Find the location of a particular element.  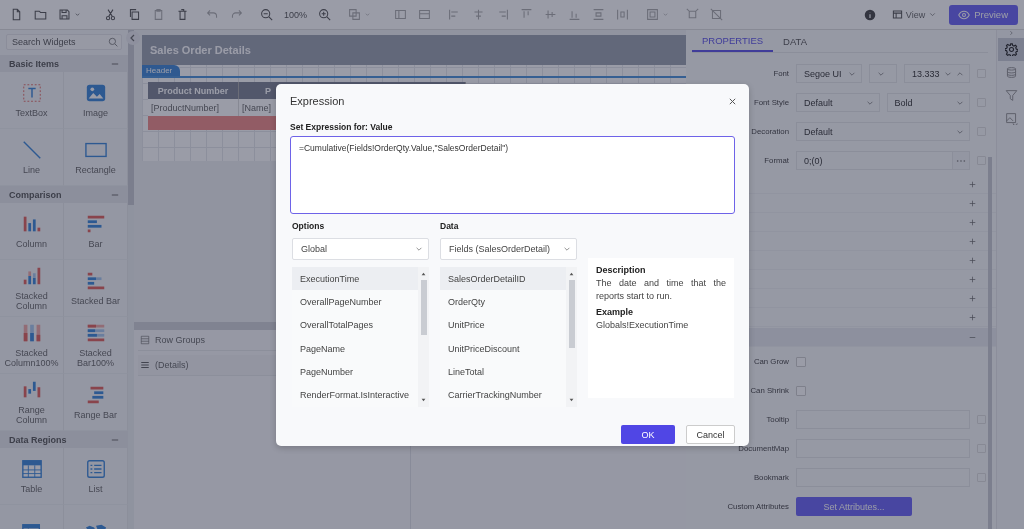

zoom-out-icon is located at coordinates (266, 14).